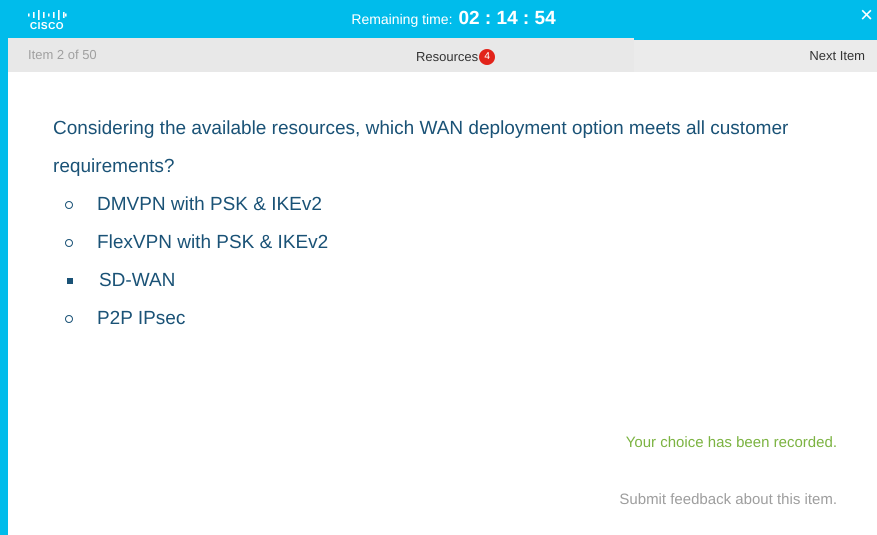 The image size is (877, 535). Describe the element at coordinates (451, 281) in the screenshot. I see `answer-option: SD-WAN` at that location.